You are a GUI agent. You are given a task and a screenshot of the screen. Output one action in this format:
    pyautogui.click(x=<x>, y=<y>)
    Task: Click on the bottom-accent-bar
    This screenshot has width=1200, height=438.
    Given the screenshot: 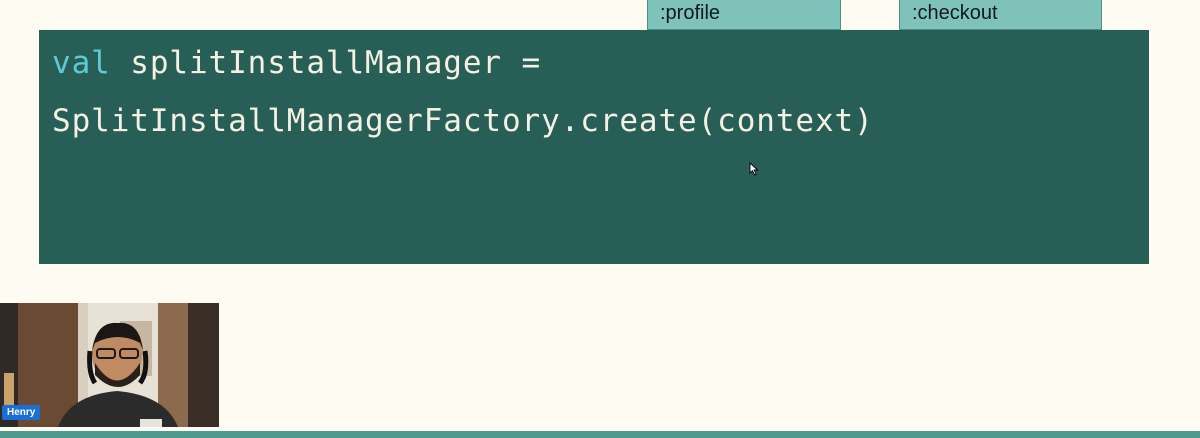 What is the action you would take?
    pyautogui.click(x=600, y=434)
    